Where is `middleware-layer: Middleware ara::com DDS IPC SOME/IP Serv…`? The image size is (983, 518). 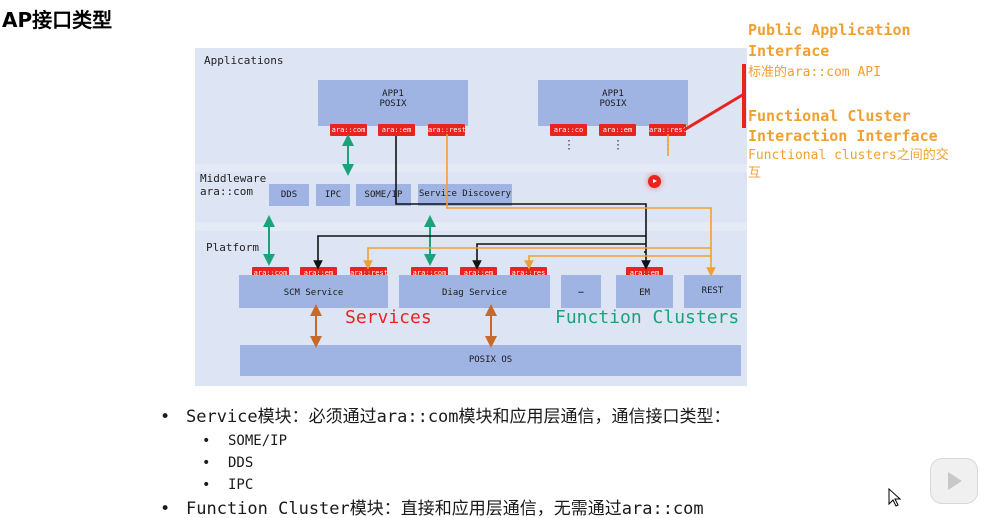
middleware-layer: Middleware ara::com DDS IPC SOME/IP Serv… is located at coordinates (471, 197).